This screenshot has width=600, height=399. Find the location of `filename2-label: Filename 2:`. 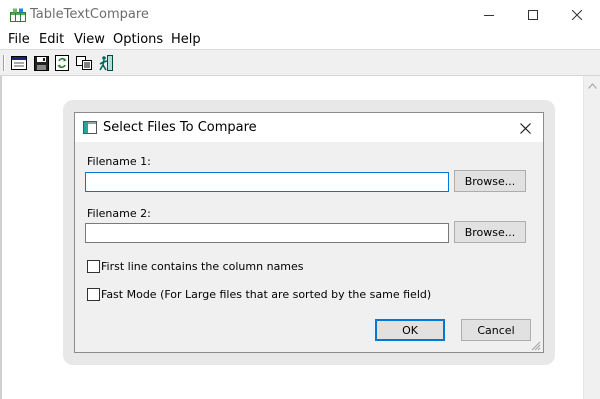

filename2-label: Filename 2: is located at coordinates (119, 213).